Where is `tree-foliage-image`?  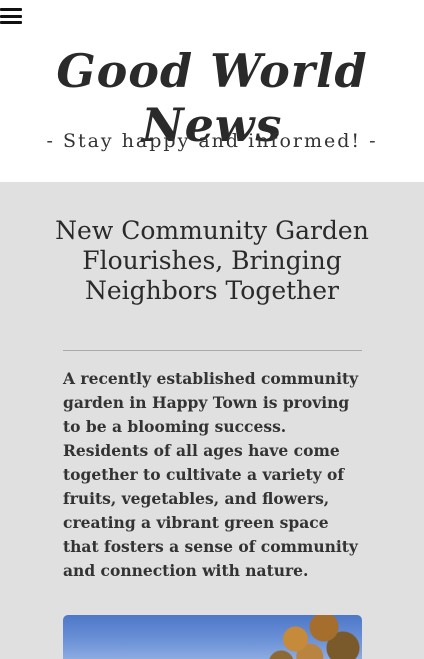 tree-foliage-image is located at coordinates (314, 637).